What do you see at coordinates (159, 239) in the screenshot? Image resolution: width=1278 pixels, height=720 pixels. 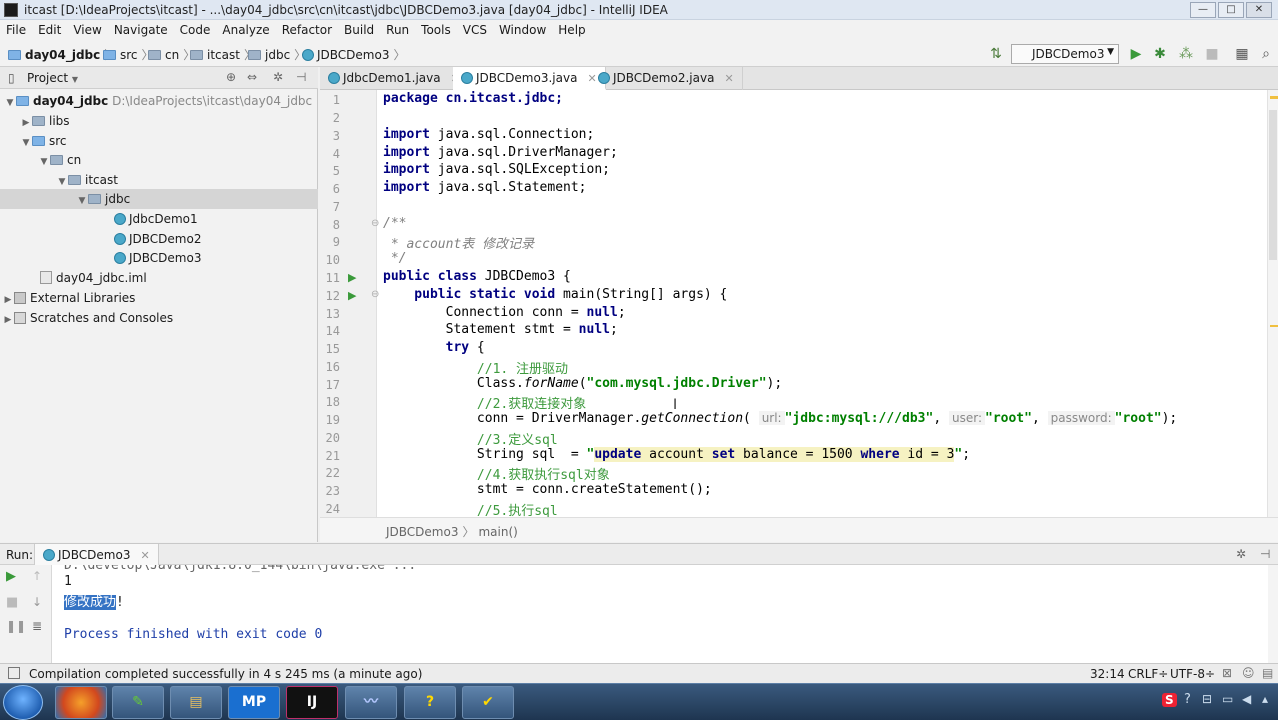 I see `tree-item-jdbcdemo2: JDBCDemo2` at bounding box center [159, 239].